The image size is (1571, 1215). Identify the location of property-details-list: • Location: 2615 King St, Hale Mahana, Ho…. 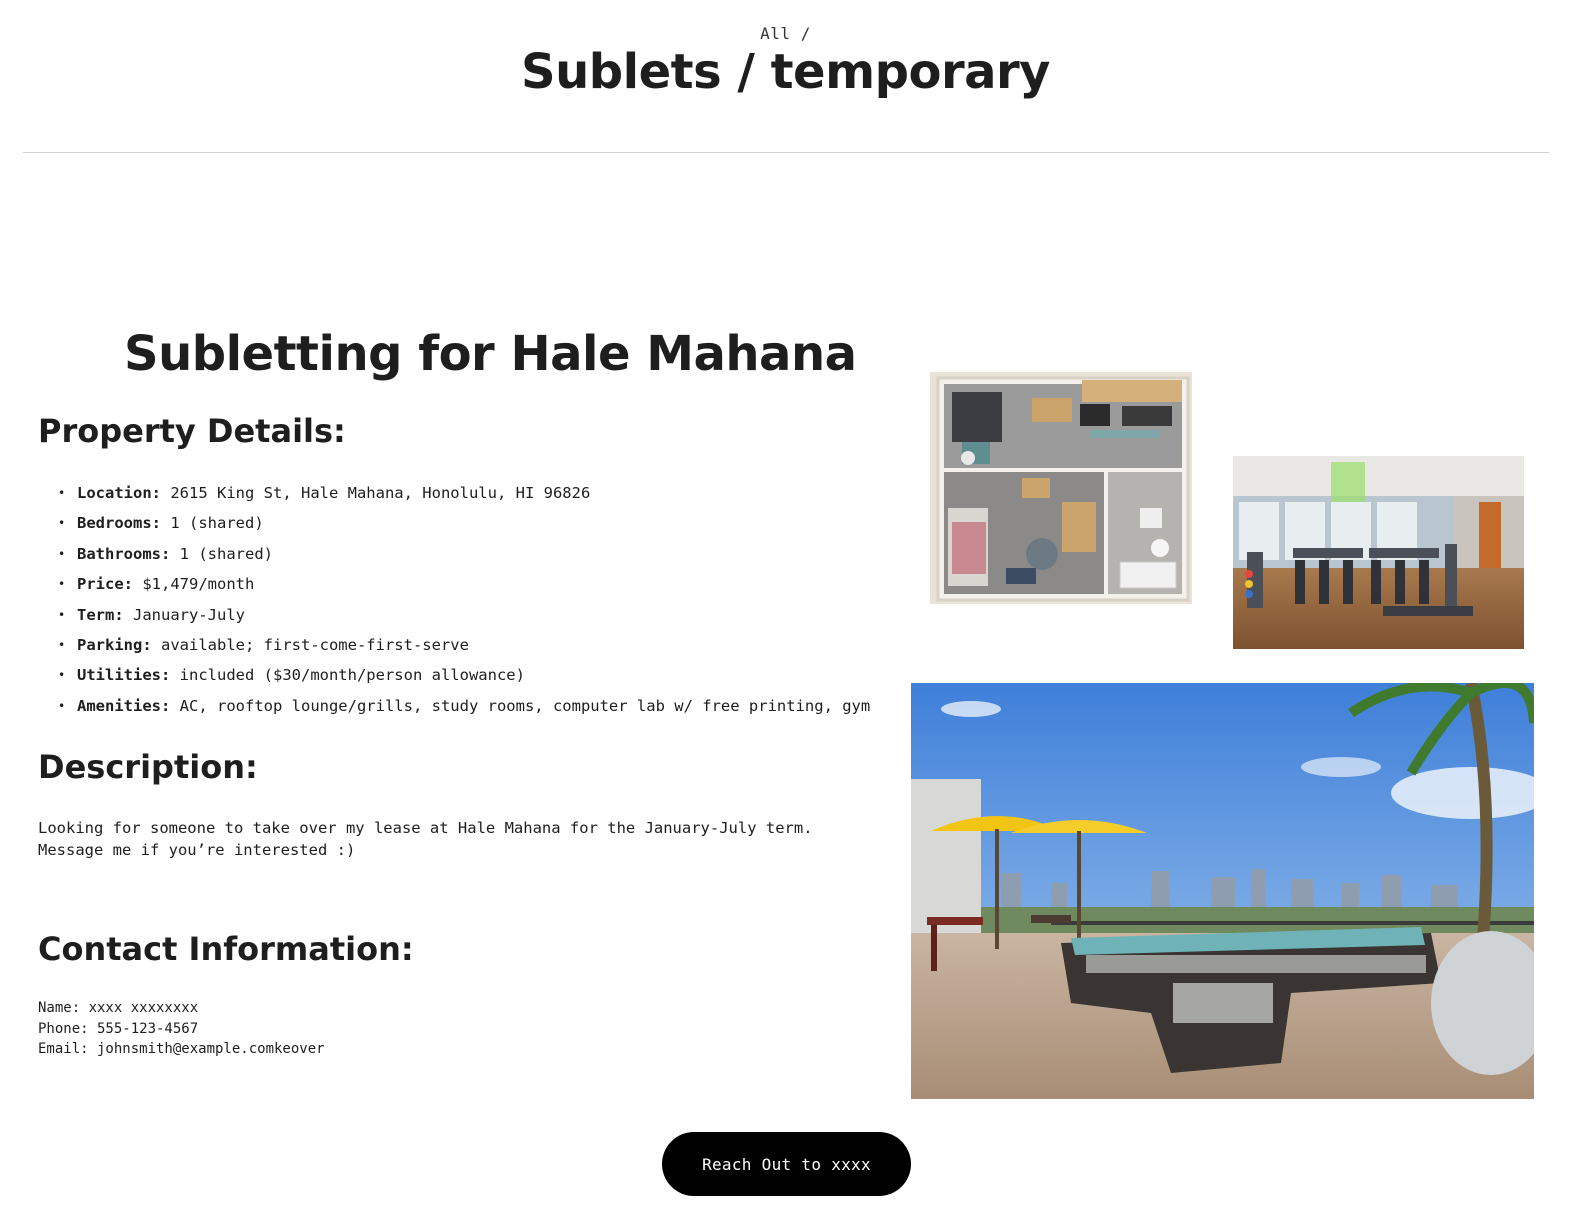
(464, 601).